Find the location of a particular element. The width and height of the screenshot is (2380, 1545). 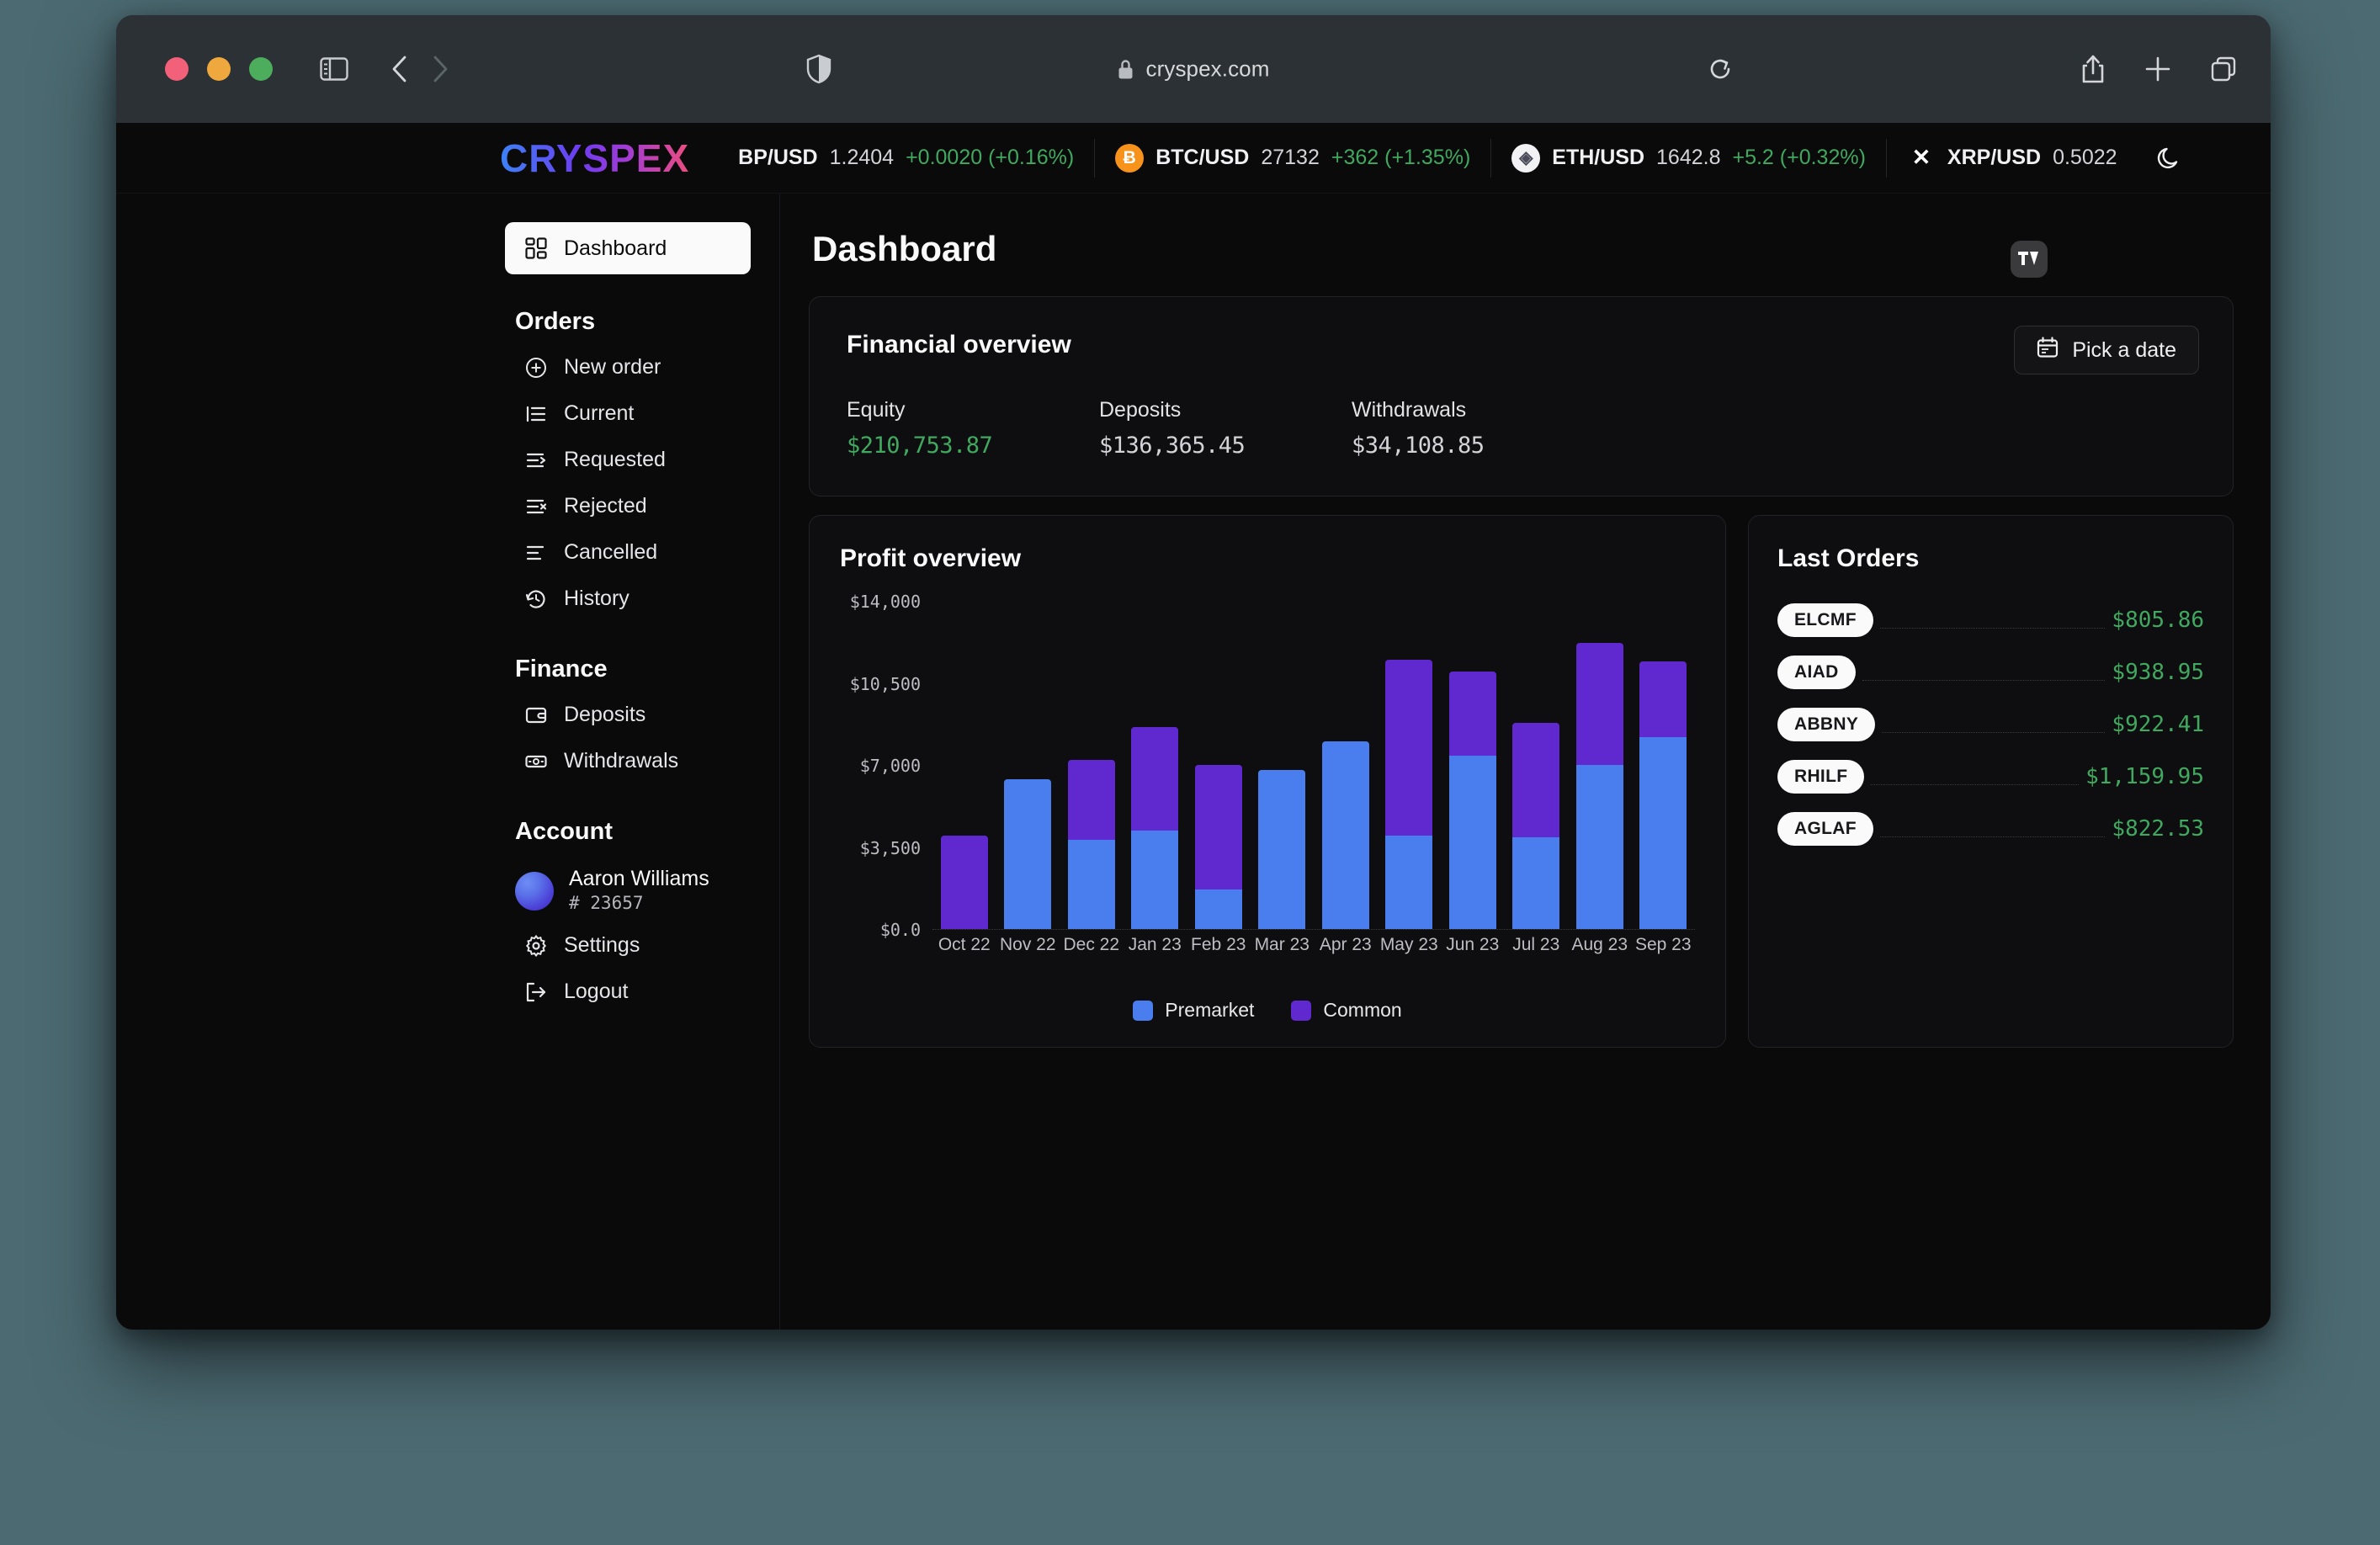

order-amount: $822.53 is located at coordinates (2158, 829).